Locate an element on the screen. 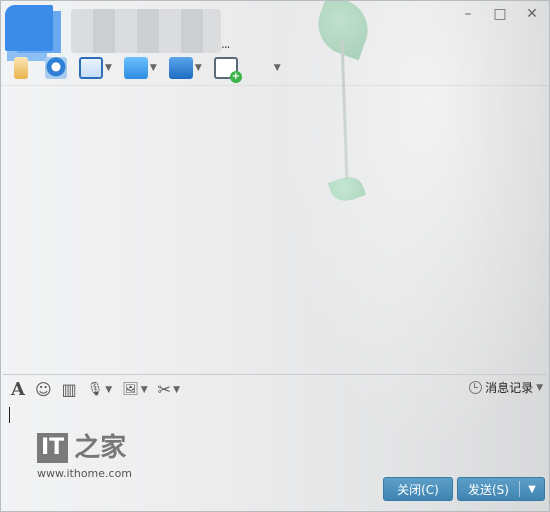 This screenshot has height=512, width=550. watermark-logo: IT 之家 is located at coordinates (84, 448).